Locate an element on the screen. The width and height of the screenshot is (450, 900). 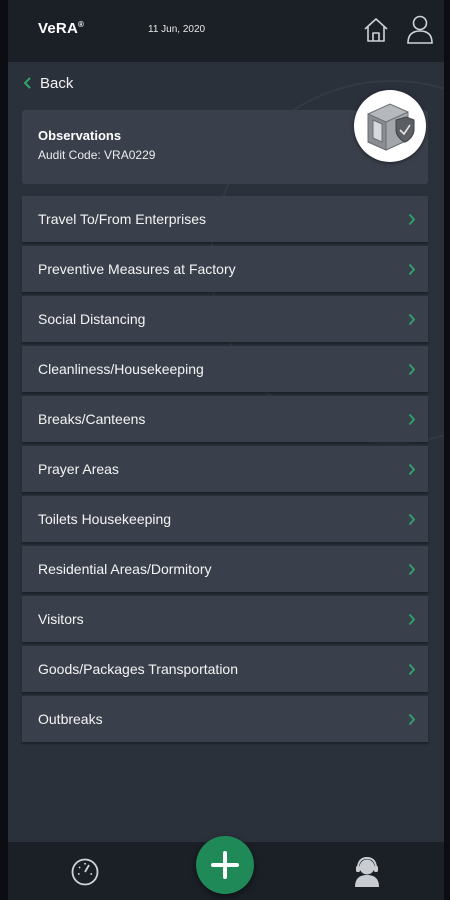
home-icon is located at coordinates (376, 30).